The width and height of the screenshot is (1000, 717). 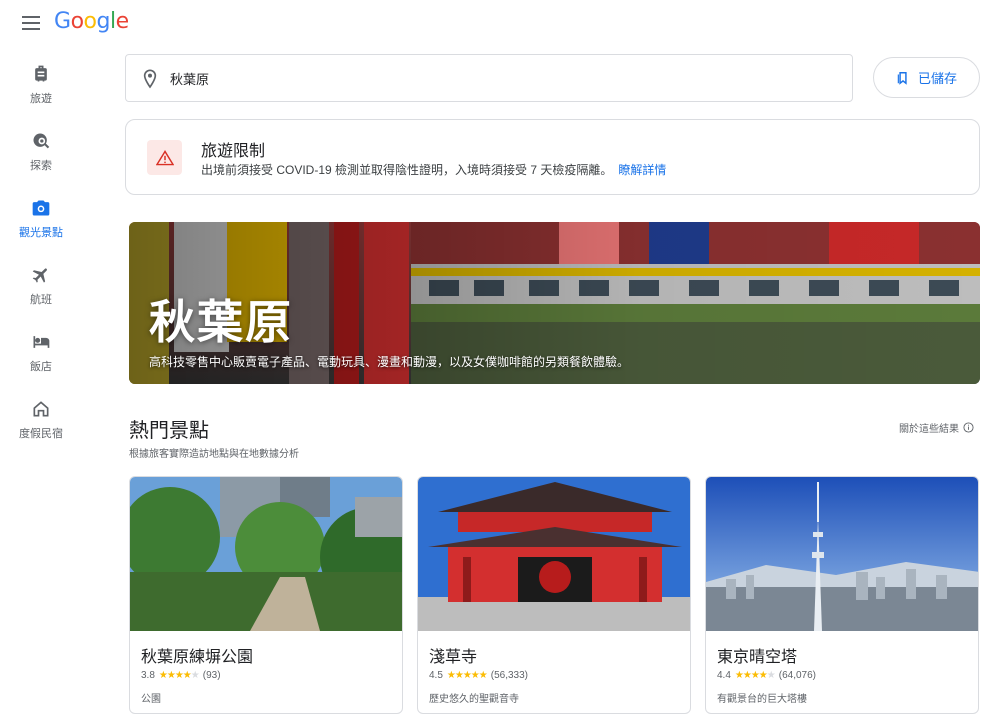 What do you see at coordinates (169, 431) in the screenshot?
I see `section-title: 熱門景點` at bounding box center [169, 431].